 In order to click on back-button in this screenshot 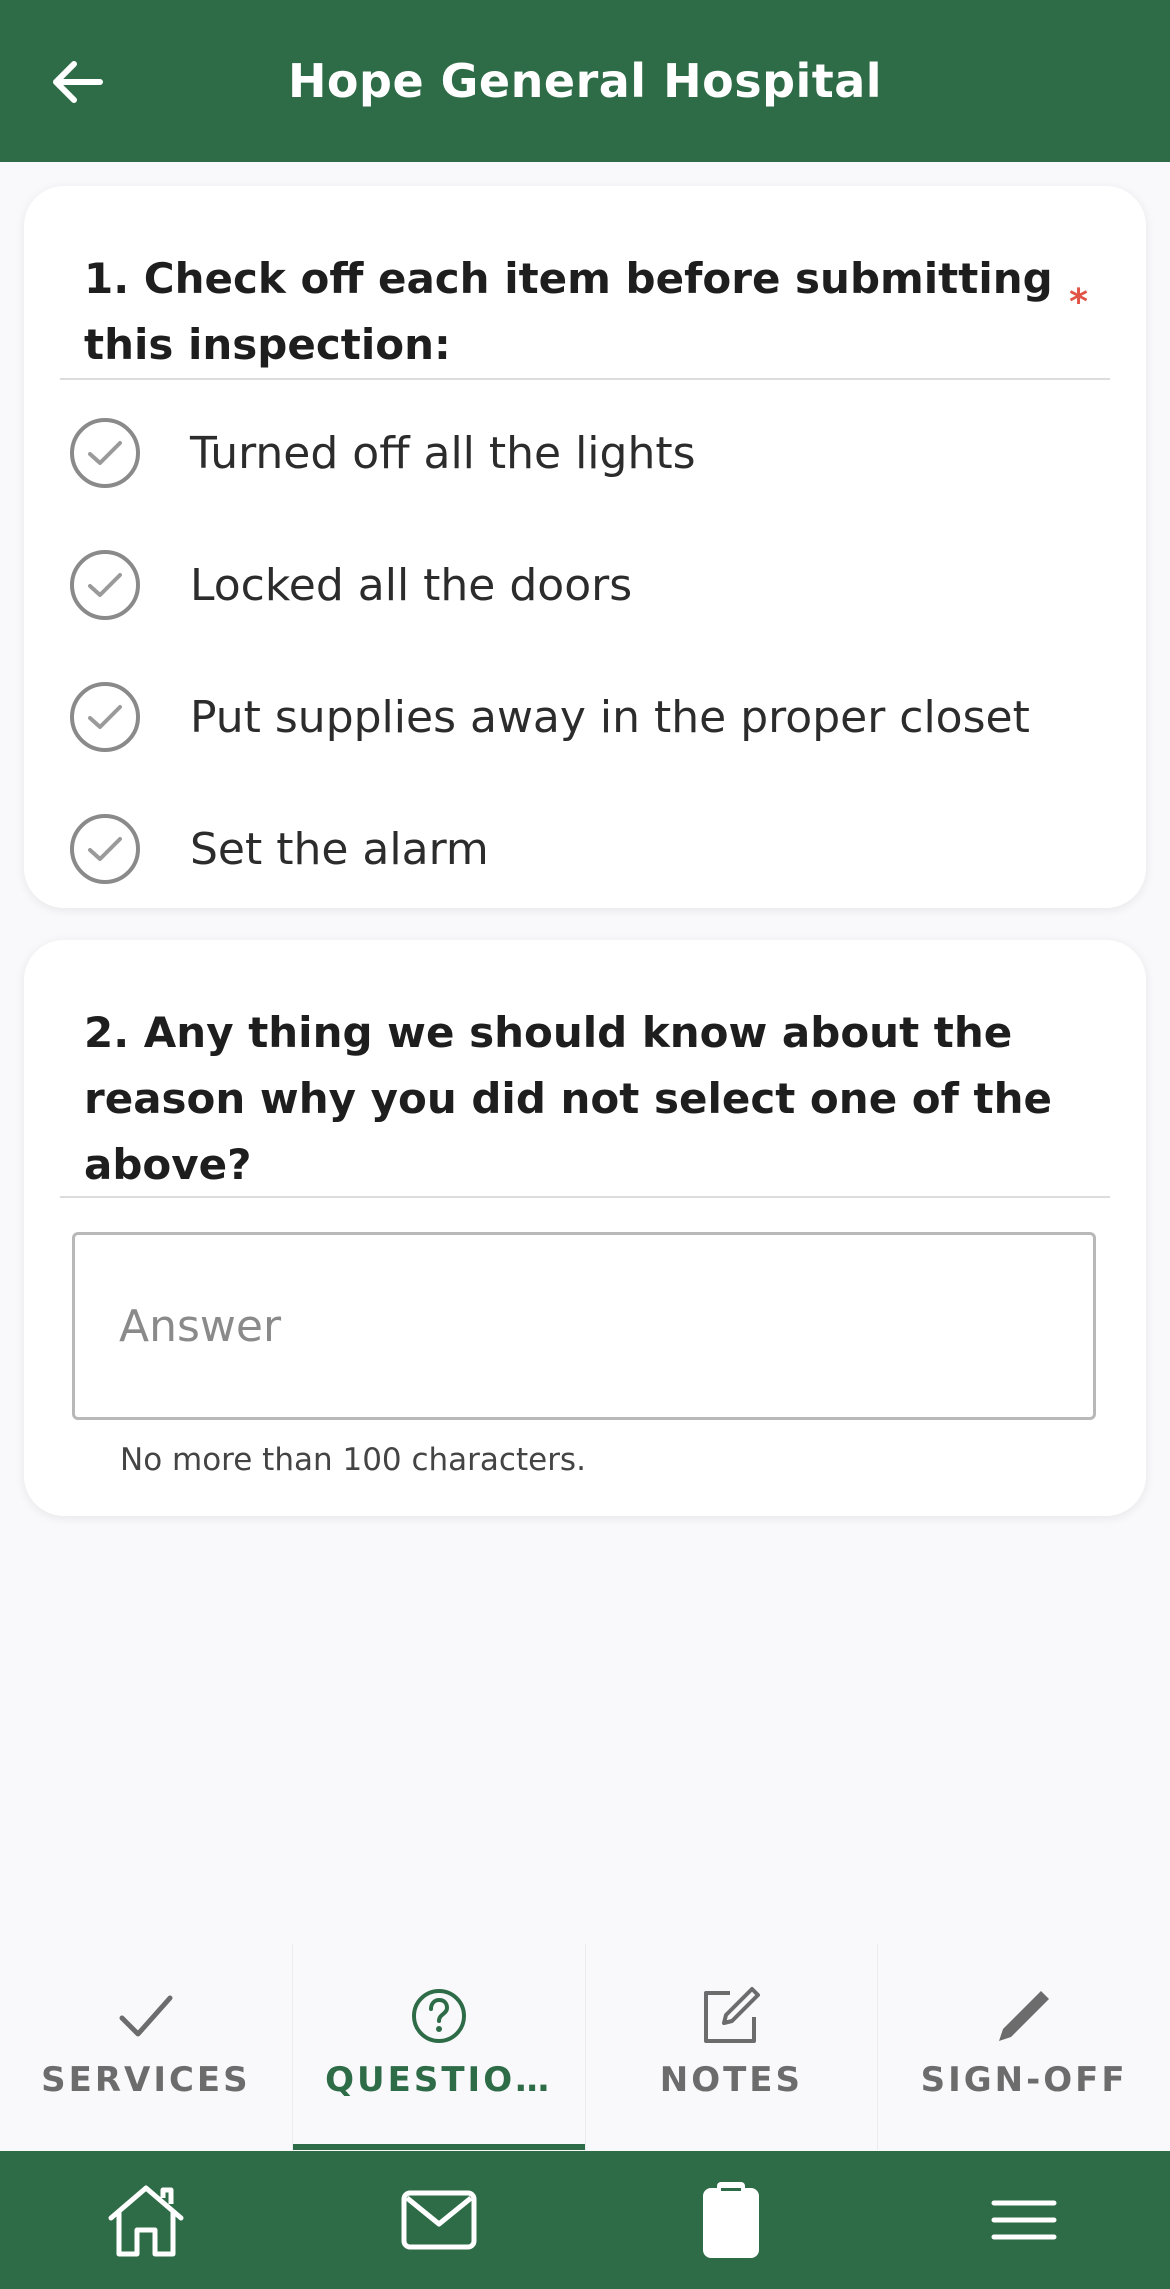, I will do `click(76, 82)`.